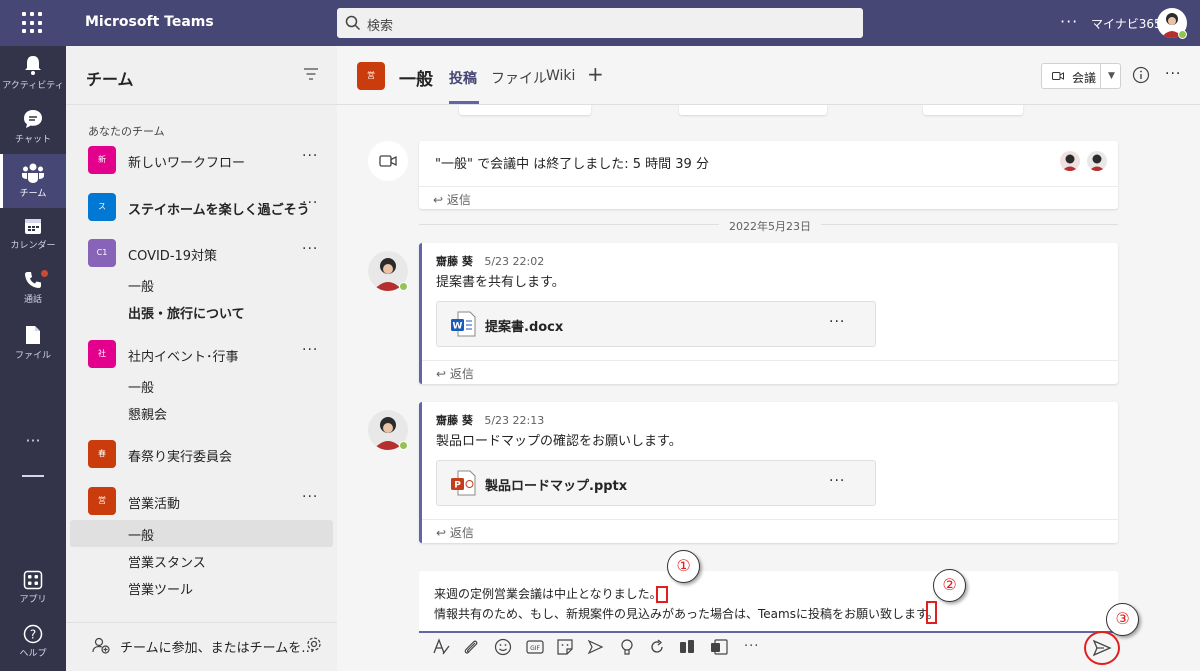  I want to click on gear-icon, so click(314, 644).